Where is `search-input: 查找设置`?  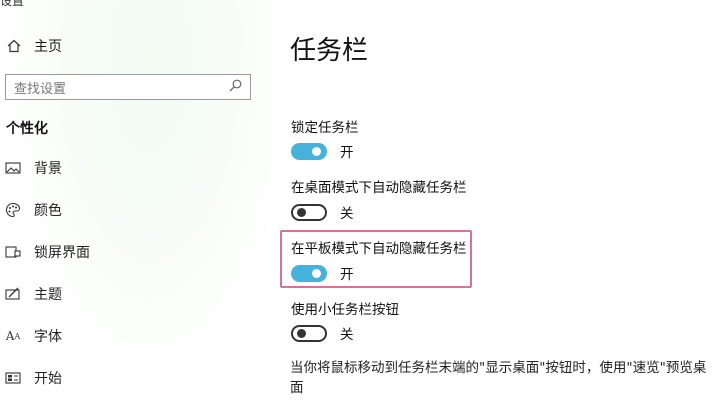 search-input: 查找设置 is located at coordinates (128, 87).